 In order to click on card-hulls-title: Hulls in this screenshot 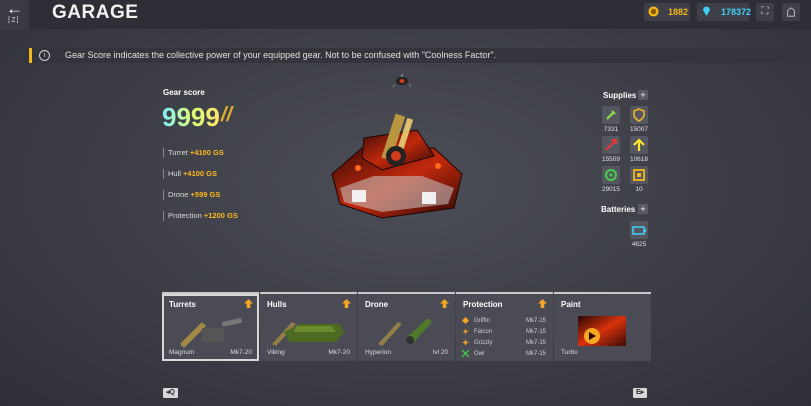, I will do `click(277, 304)`.